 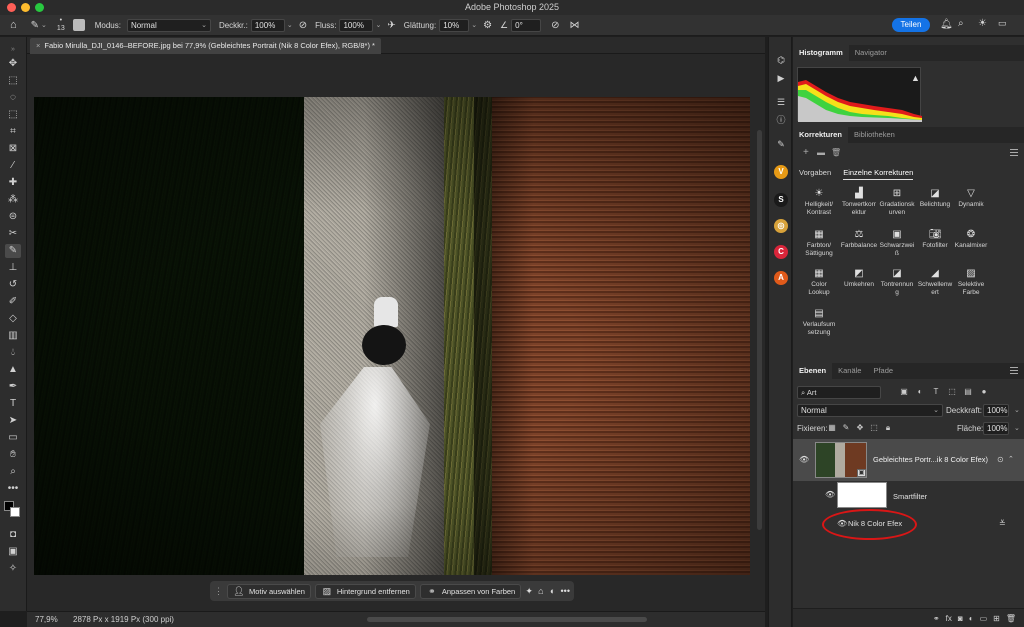 I want to click on flow-input: 100%, so click(x=356, y=25).